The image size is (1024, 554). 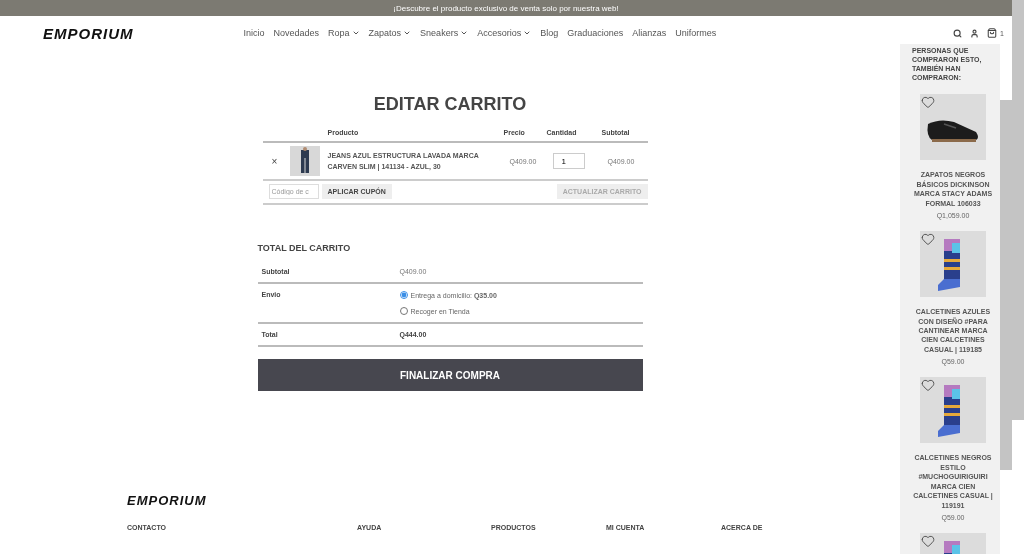 What do you see at coordinates (450, 375) in the screenshot?
I see `checkout-button: FINALIZAR COMPRA` at bounding box center [450, 375].